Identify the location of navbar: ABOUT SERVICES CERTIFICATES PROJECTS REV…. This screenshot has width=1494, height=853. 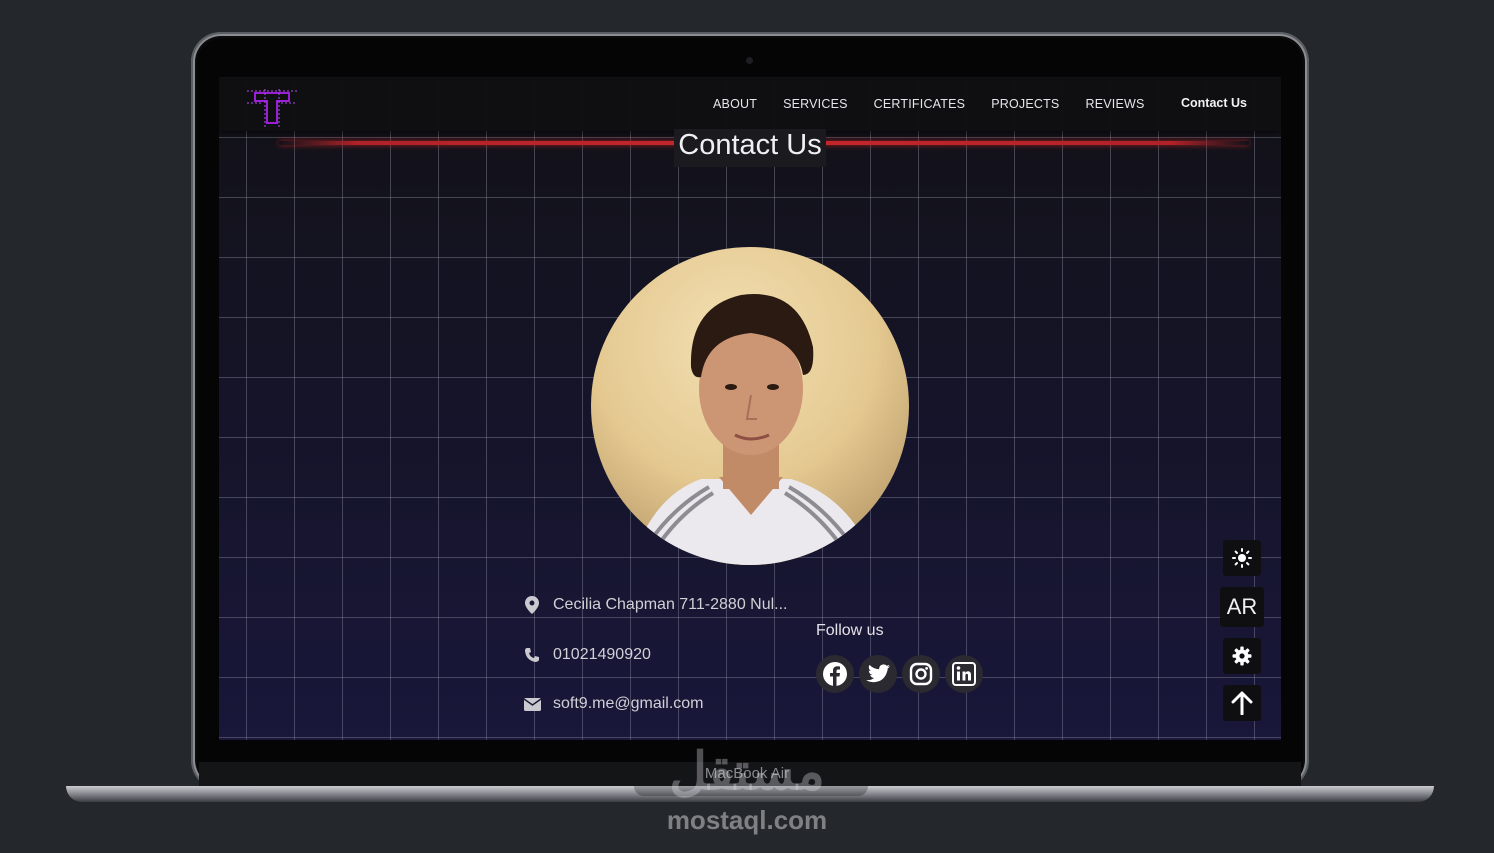
(750, 104).